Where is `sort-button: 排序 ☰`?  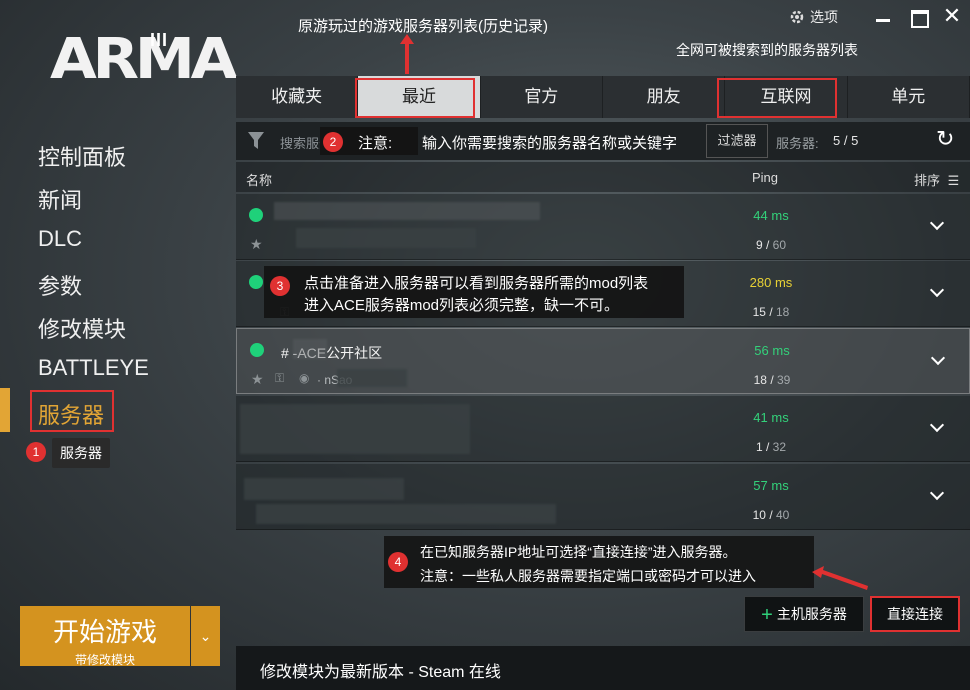
sort-button: 排序 ☰ is located at coordinates (936, 179).